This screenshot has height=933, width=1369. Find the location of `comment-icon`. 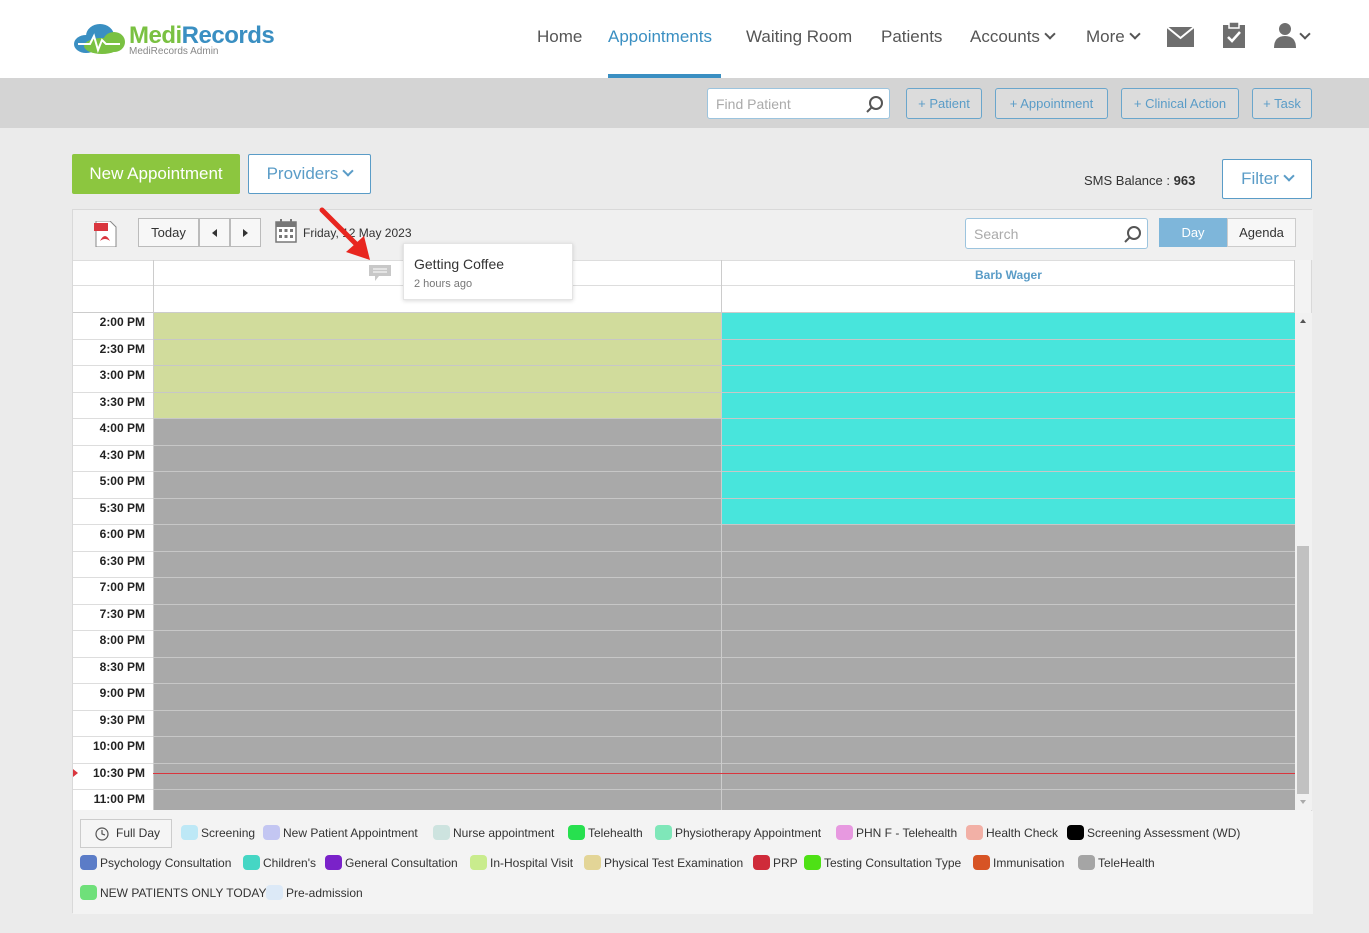

comment-icon is located at coordinates (380, 273).